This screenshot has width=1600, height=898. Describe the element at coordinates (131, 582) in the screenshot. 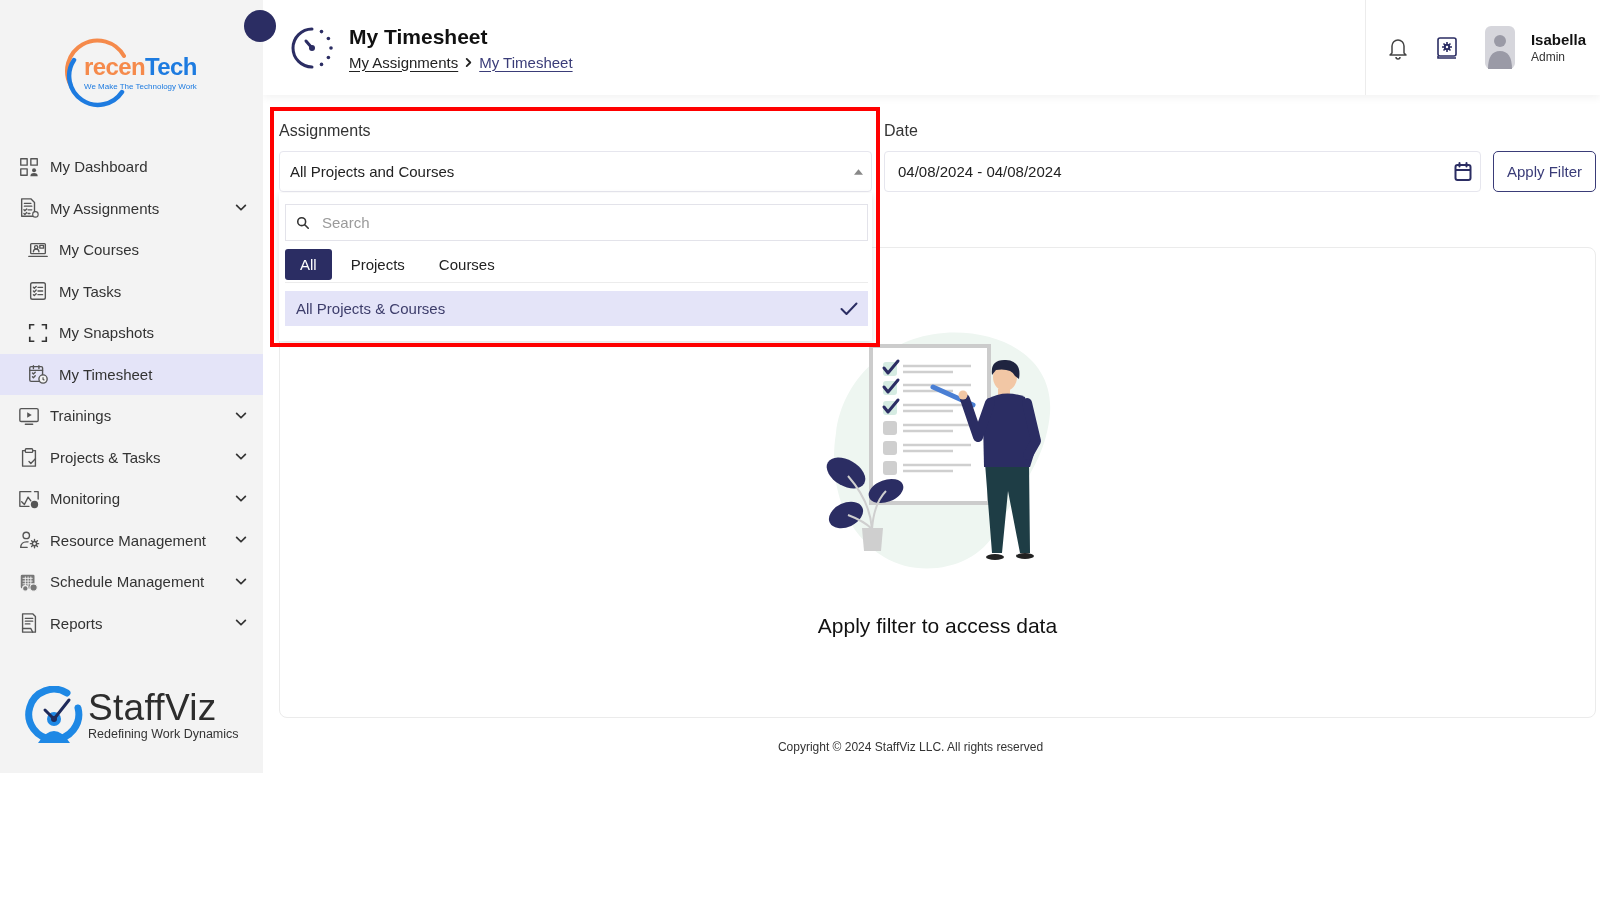

I see `sidebar-item: Schedule Management` at that location.